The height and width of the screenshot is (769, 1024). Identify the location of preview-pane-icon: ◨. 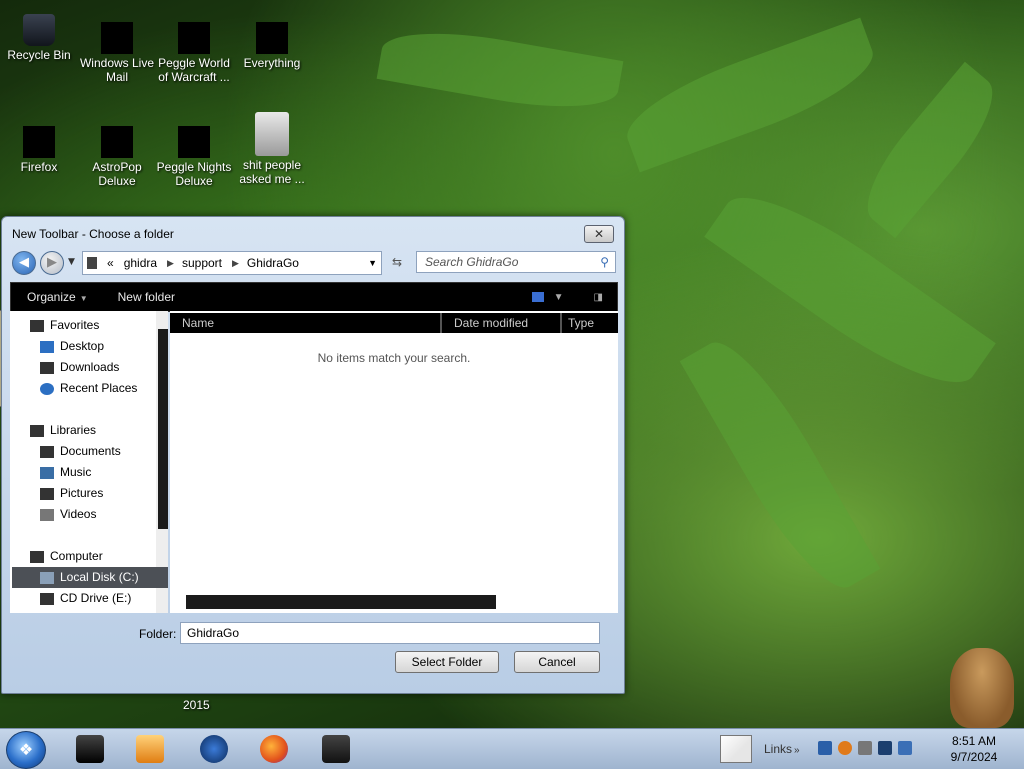
(598, 297).